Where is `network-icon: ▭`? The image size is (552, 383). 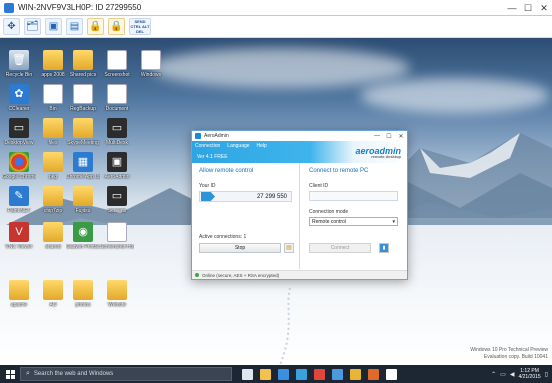
network-icon: ▭ is located at coordinates (503, 374).